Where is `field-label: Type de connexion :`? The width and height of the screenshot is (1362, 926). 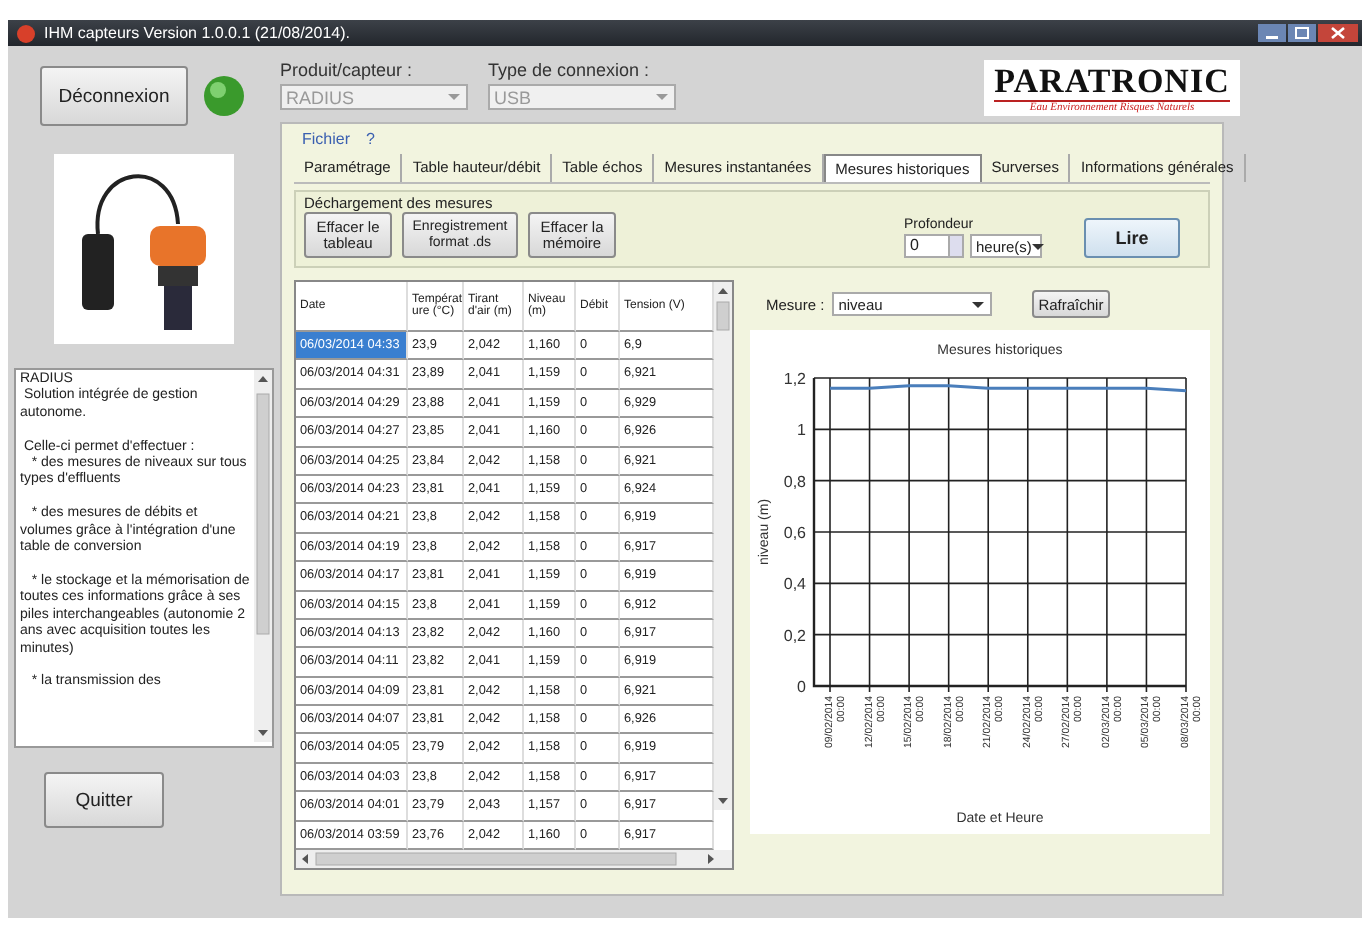
field-label: Type de connexion : is located at coordinates (570, 70).